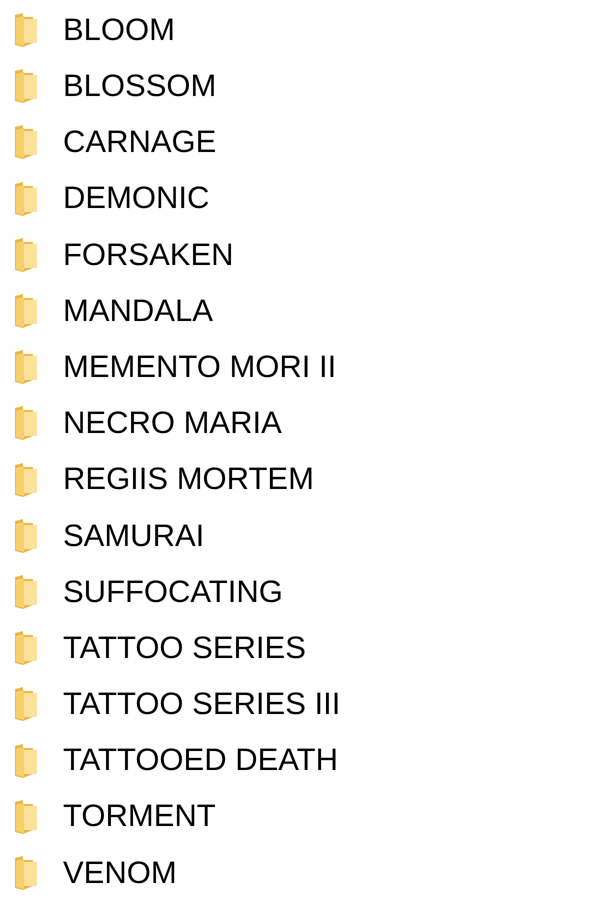 This screenshot has width=616, height=917. Describe the element at coordinates (172, 423) in the screenshot. I see `folder-name: NECRO MARIA` at that location.